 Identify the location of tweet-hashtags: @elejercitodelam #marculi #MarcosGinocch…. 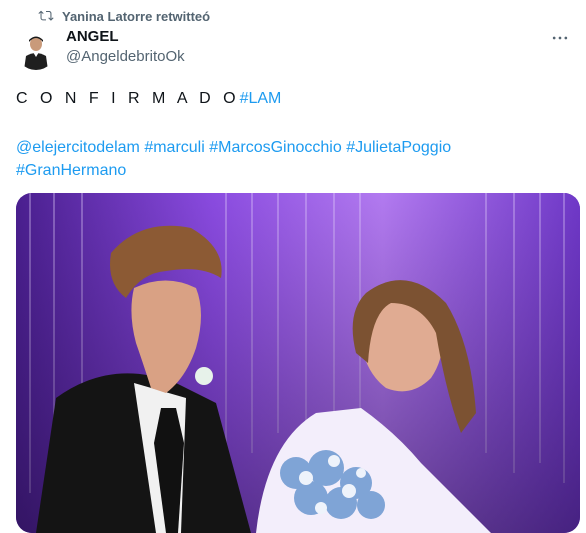
(276, 159).